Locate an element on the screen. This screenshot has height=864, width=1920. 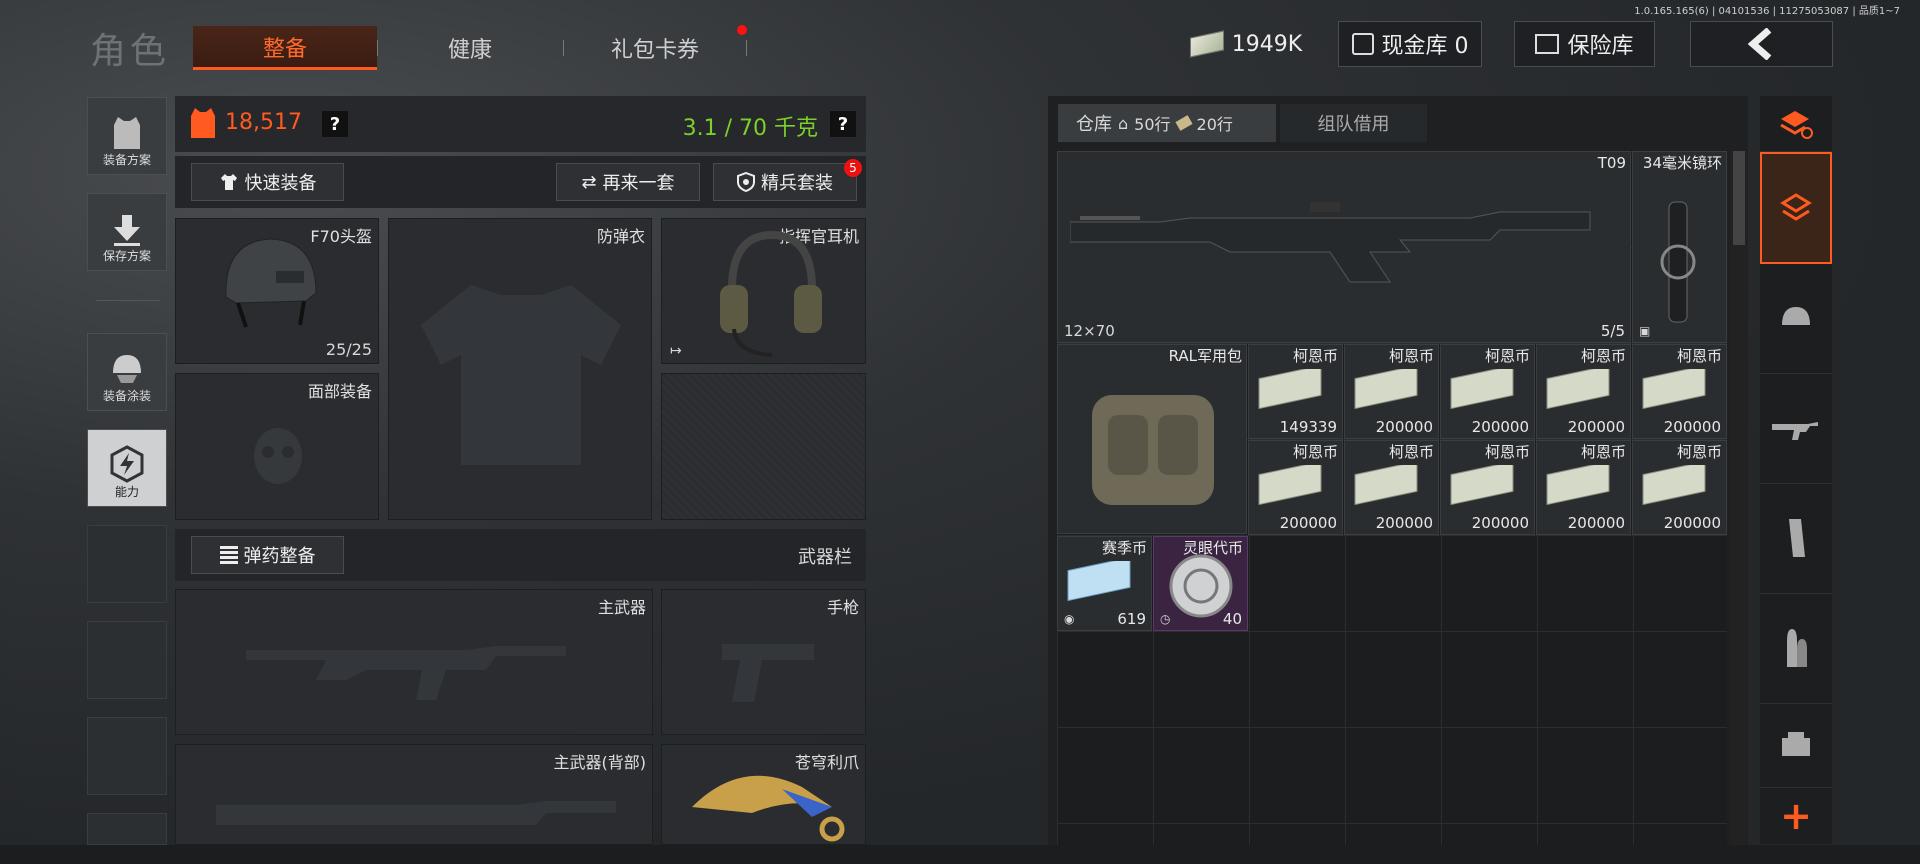
add-filter-button: + is located at coordinates (1796, 816).